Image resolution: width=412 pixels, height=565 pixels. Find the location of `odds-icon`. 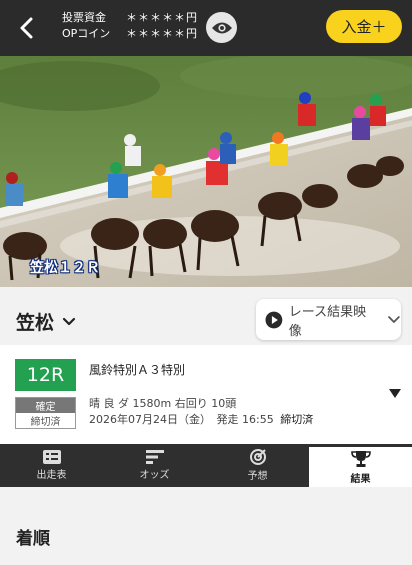

odds-icon is located at coordinates (154, 457).